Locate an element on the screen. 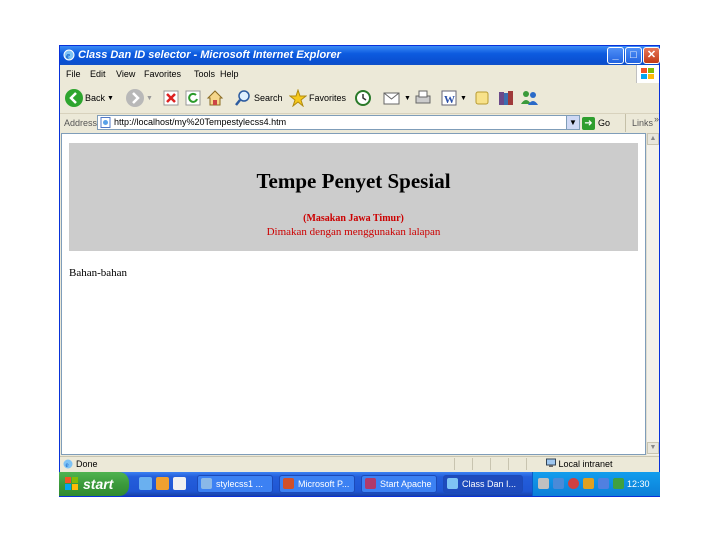 Image resolution: width=720 pixels, height=540 pixels. links-toolbar: Links » is located at coordinates (642, 123).